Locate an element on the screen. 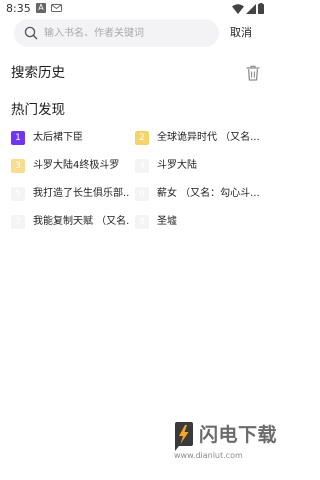 The height and width of the screenshot is (480, 320). status-time: 8:35 is located at coordinates (18, 8).